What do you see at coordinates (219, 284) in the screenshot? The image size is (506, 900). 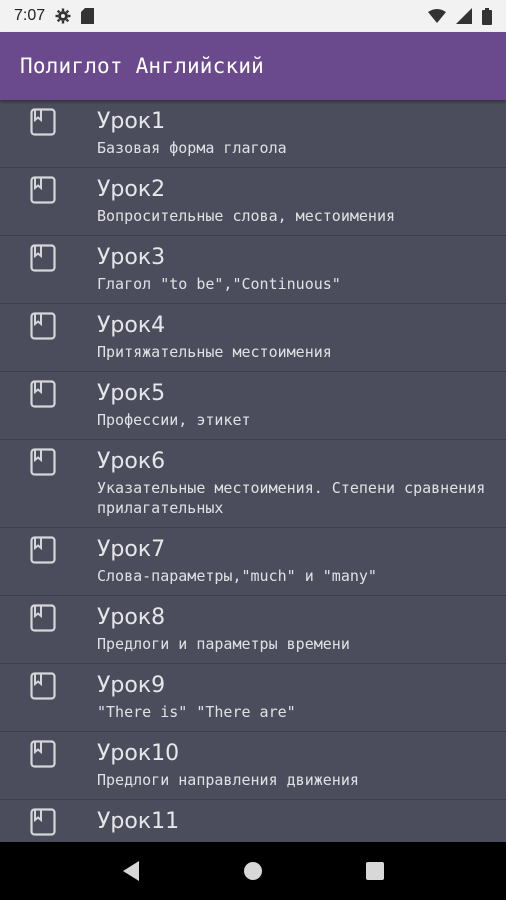 I see `lesson-subtitle: Глагол "to be","Continuous"` at bounding box center [219, 284].